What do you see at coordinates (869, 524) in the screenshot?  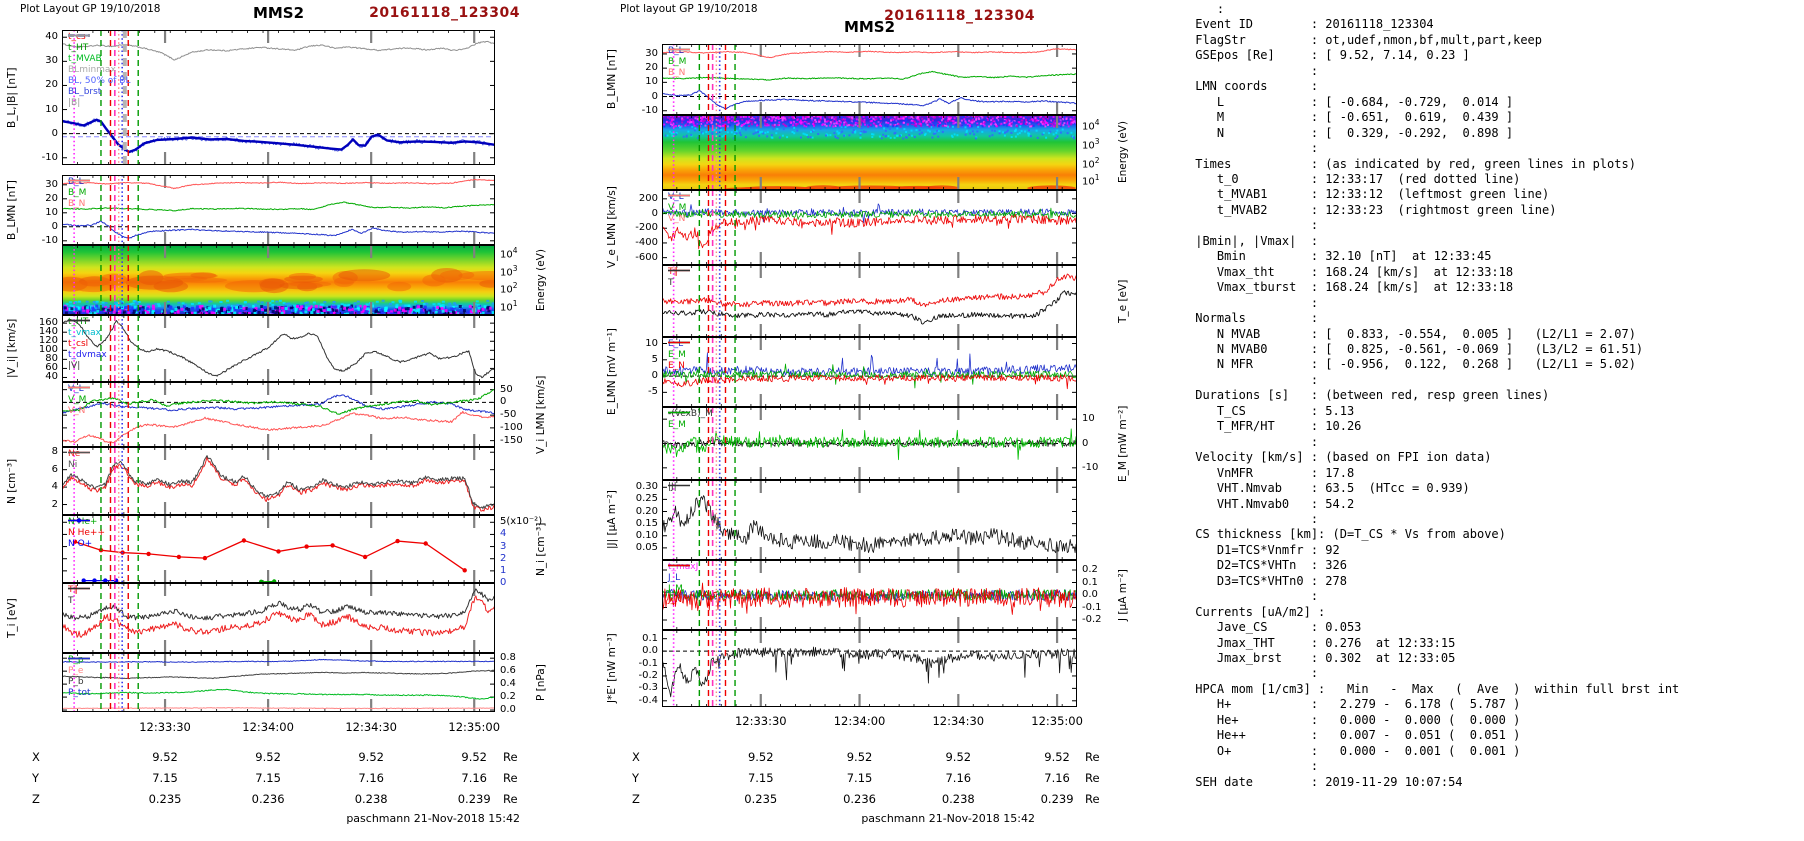 I see `series-Jmag` at bounding box center [869, 524].